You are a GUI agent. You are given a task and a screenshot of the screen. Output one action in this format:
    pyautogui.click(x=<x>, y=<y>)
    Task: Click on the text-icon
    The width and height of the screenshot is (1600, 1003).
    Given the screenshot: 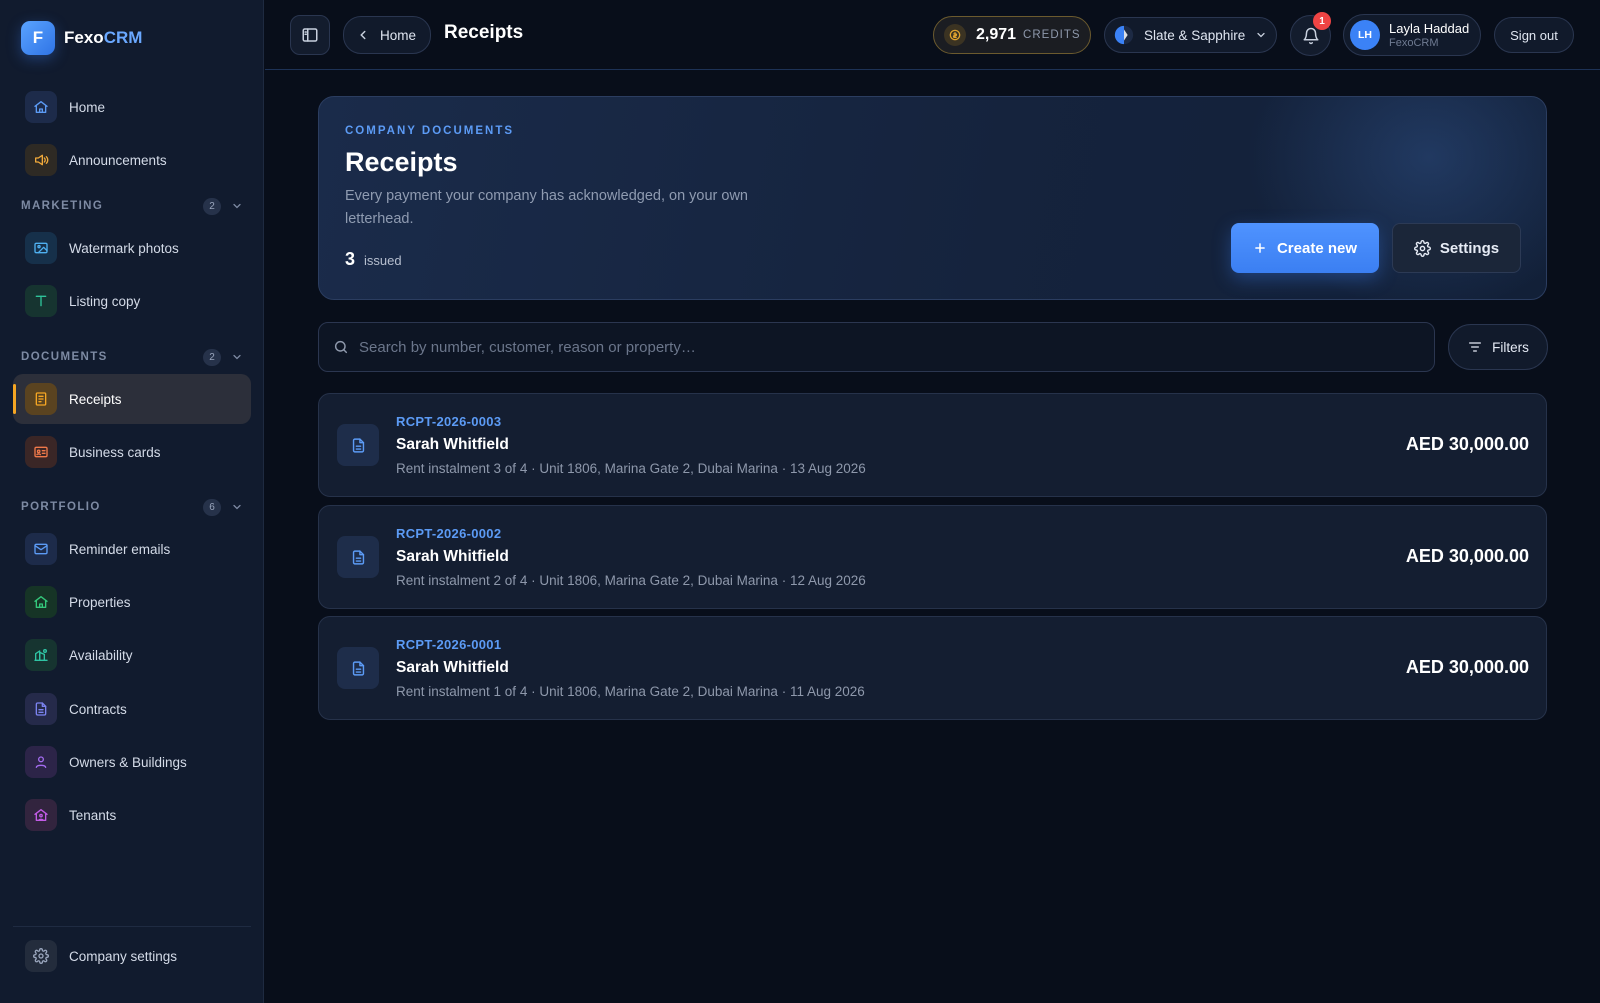 What is the action you would take?
    pyautogui.click(x=41, y=301)
    